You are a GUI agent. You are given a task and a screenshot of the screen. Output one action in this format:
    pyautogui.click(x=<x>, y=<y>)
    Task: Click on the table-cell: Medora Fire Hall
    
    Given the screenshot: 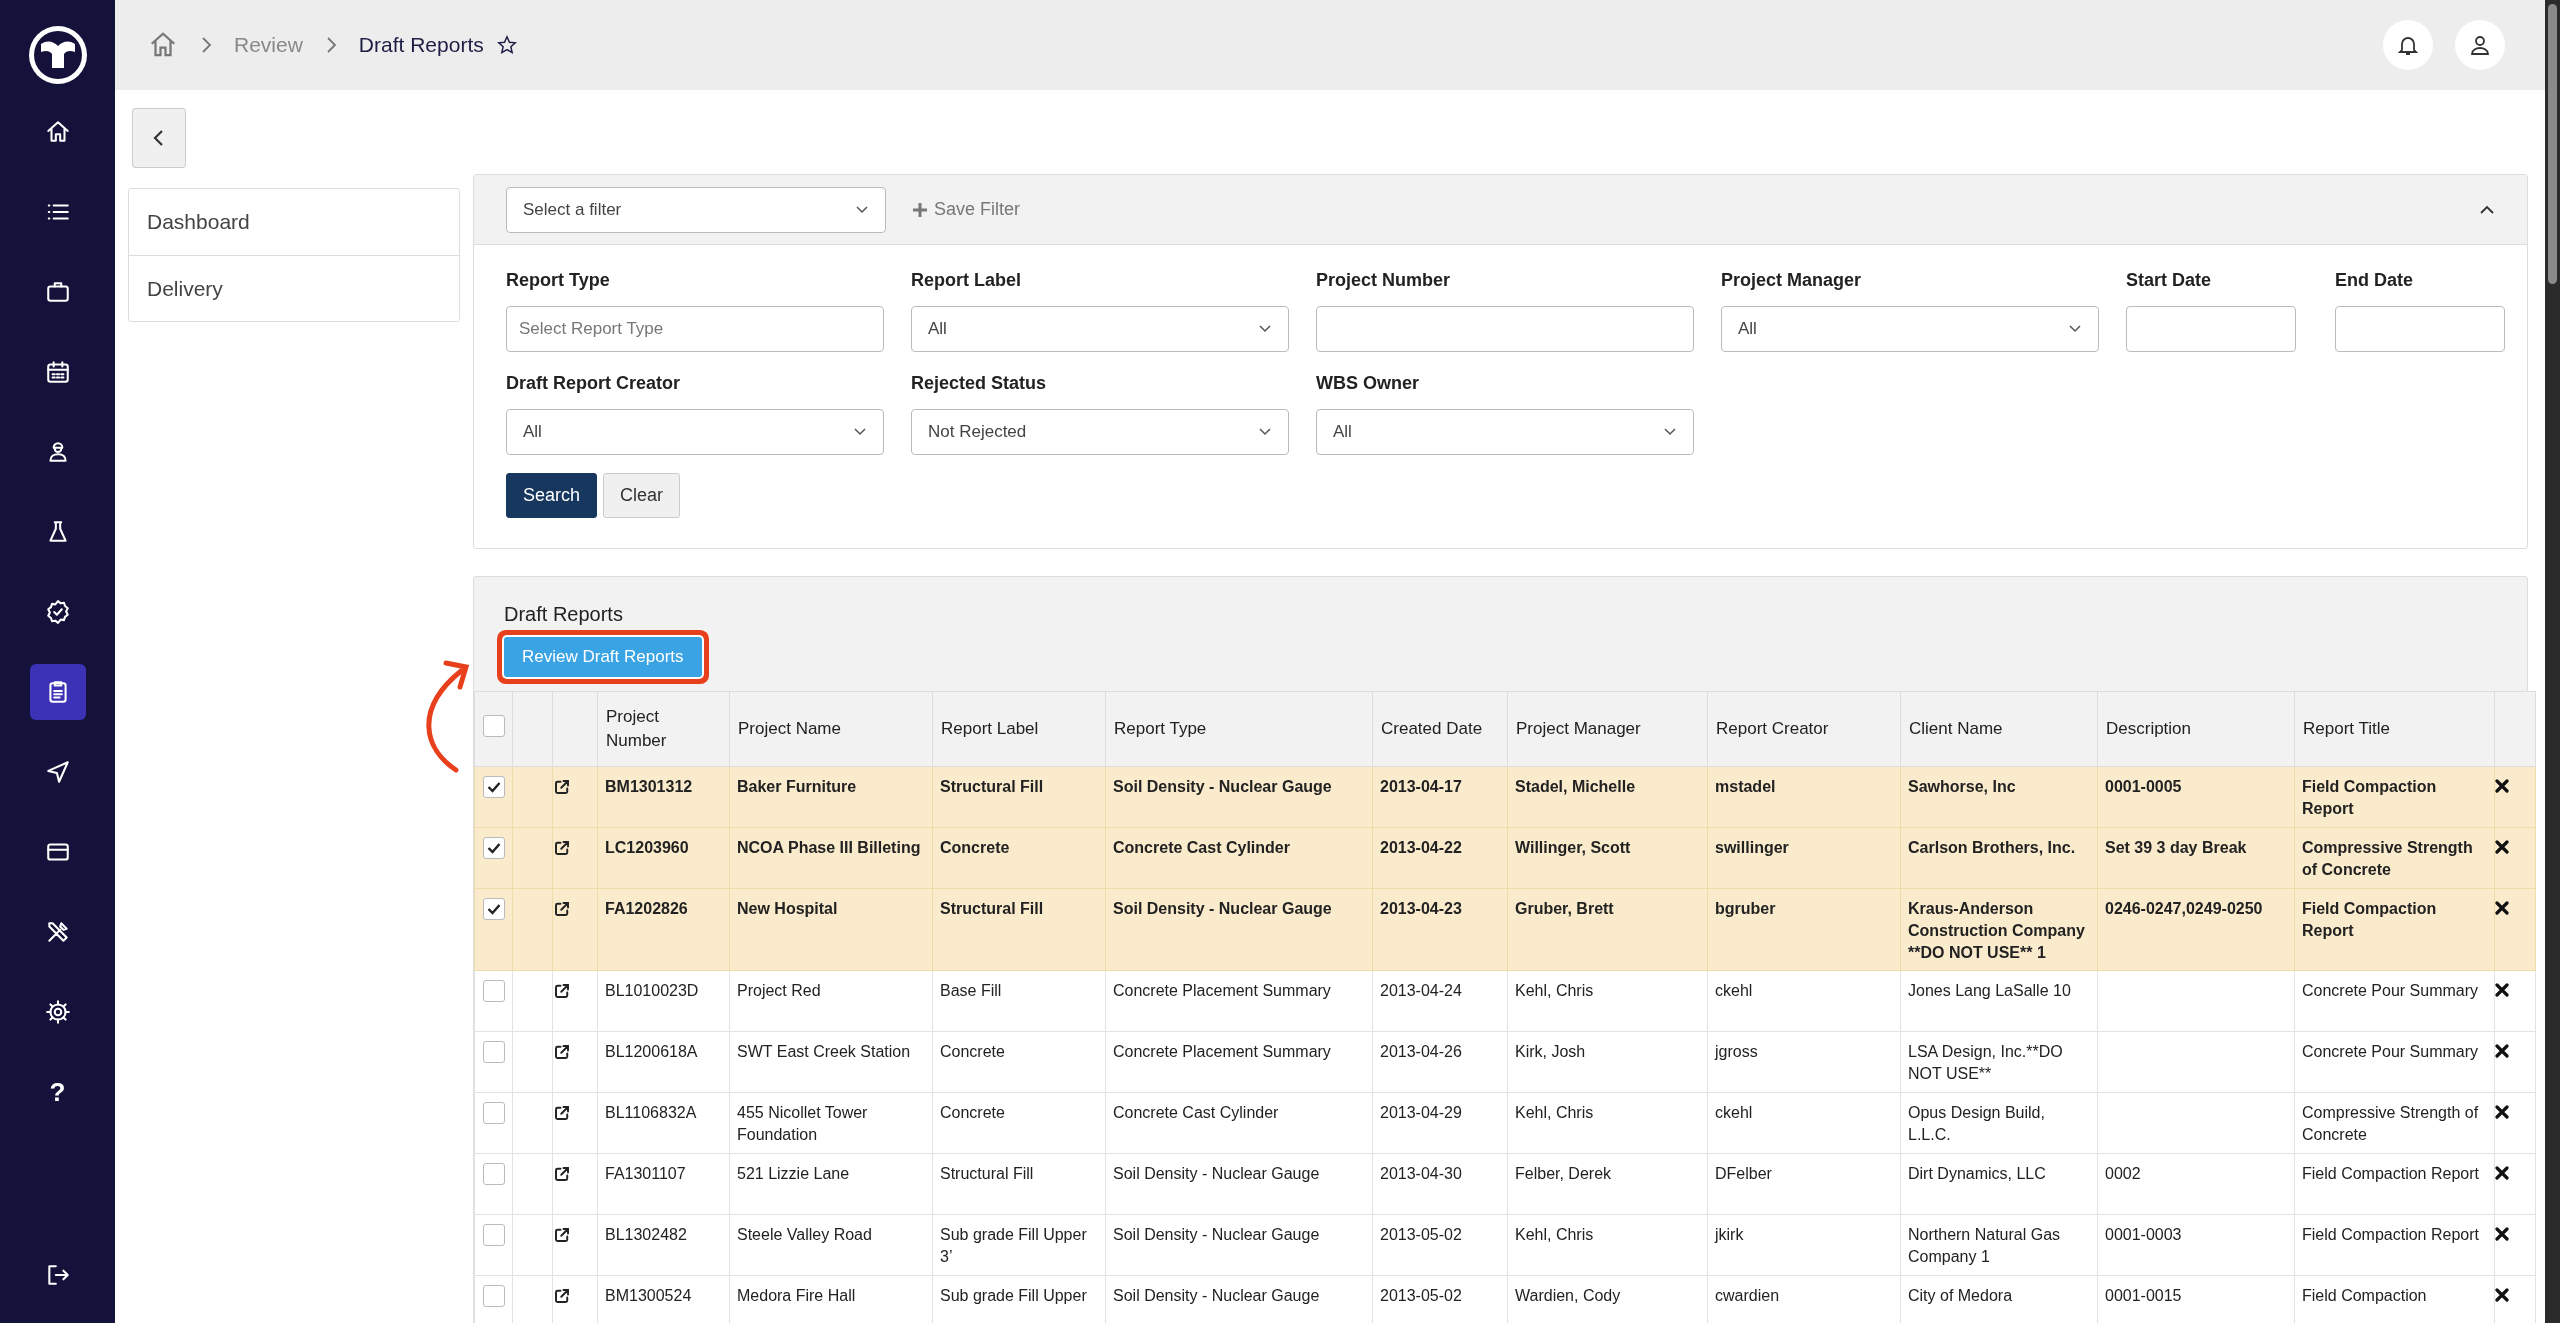 What is the action you would take?
    pyautogui.click(x=796, y=1295)
    